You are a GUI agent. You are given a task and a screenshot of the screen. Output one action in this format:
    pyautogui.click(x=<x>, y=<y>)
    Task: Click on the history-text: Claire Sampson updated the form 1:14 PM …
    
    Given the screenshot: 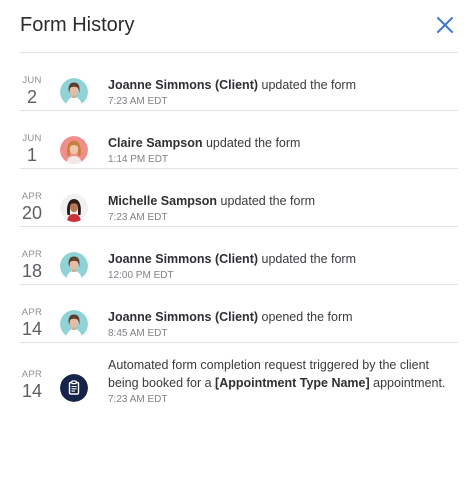 What is the action you would take?
    pyautogui.click(x=282, y=150)
    